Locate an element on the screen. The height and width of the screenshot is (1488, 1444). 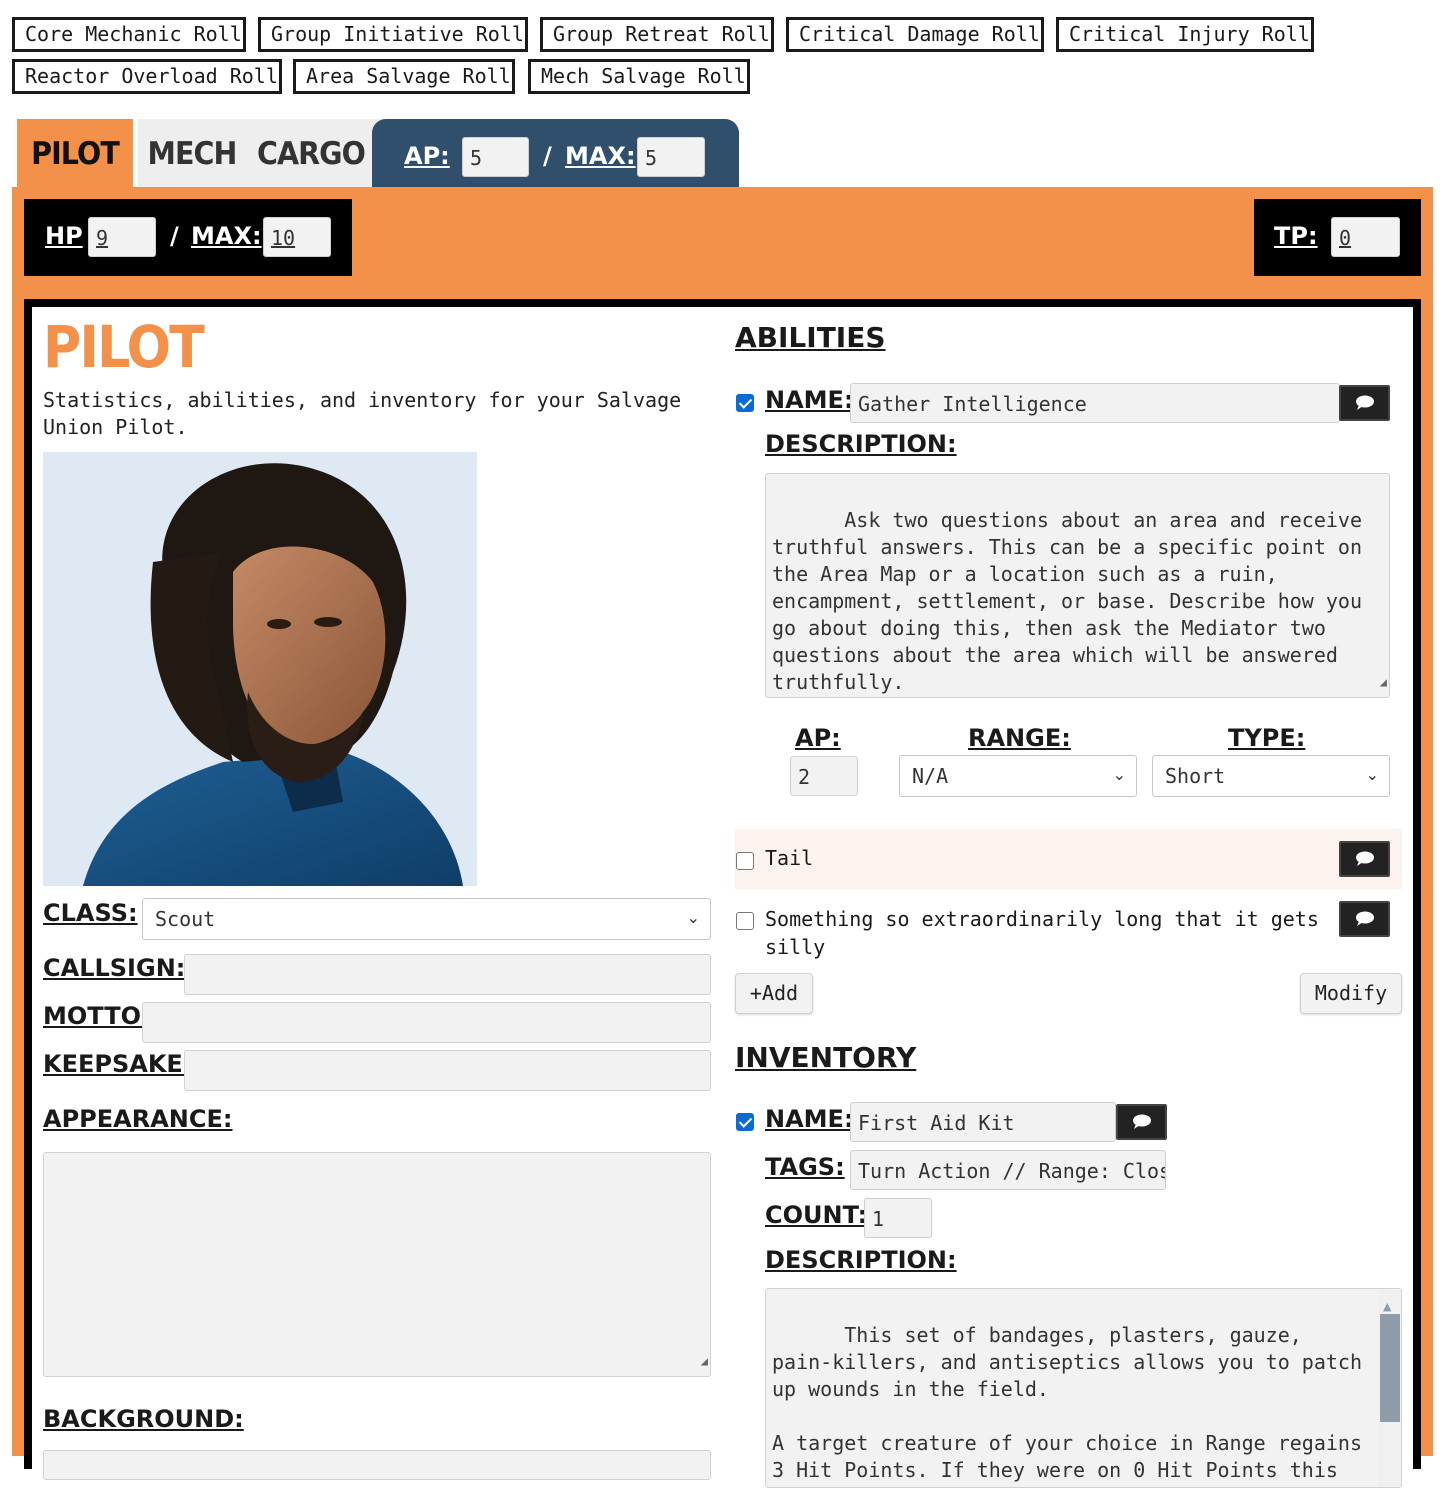
tab-pilot: PILOT is located at coordinates (75, 153).